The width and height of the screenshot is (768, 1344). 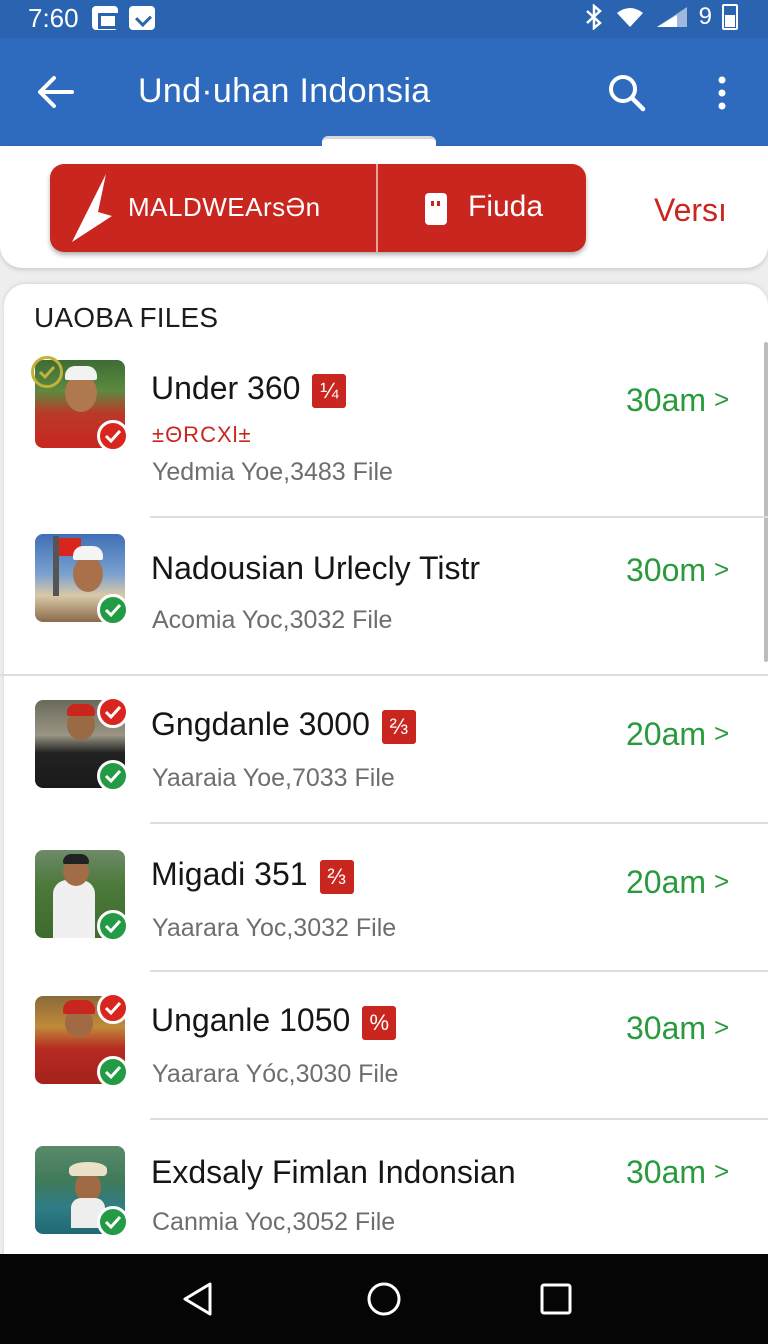 I want to click on status-bar: 7:60 9, so click(x=384, y=19).